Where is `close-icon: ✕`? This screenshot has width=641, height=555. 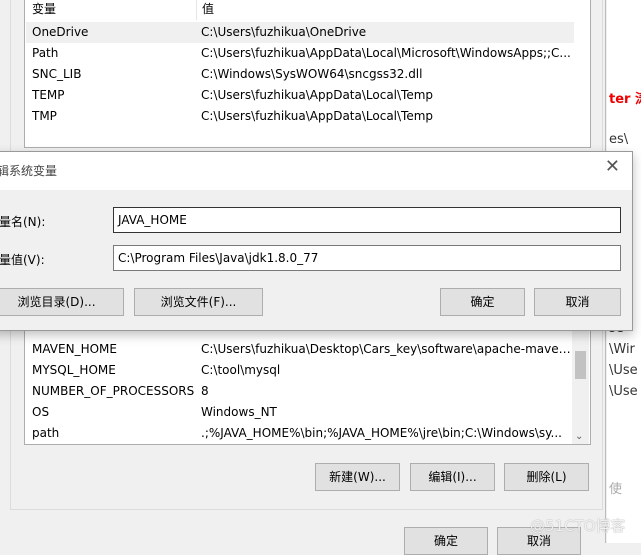 close-icon: ✕ is located at coordinates (612, 166).